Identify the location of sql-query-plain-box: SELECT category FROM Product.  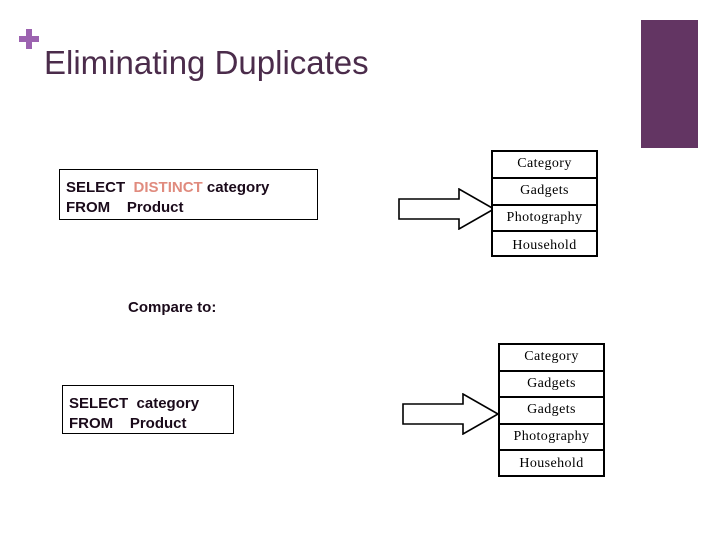
(148, 409).